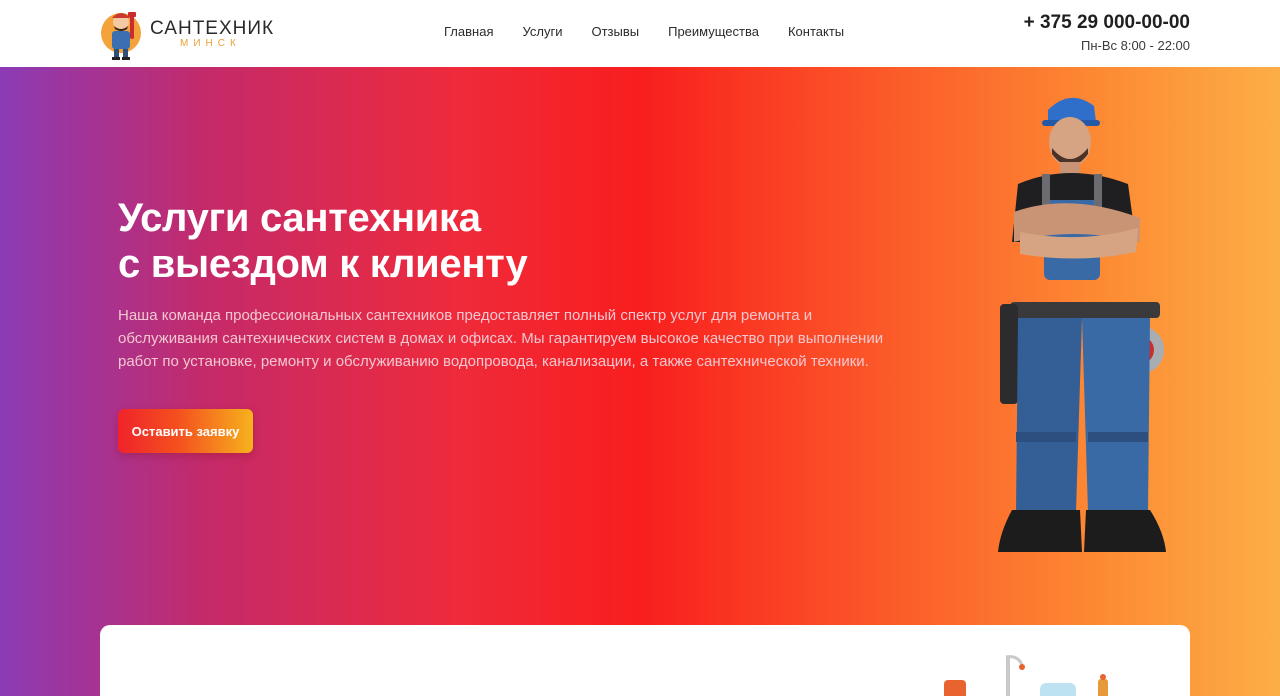 This screenshot has height=696, width=1280. What do you see at coordinates (816, 34) in the screenshot?
I see `nav-item-contacts: Контакты` at bounding box center [816, 34].